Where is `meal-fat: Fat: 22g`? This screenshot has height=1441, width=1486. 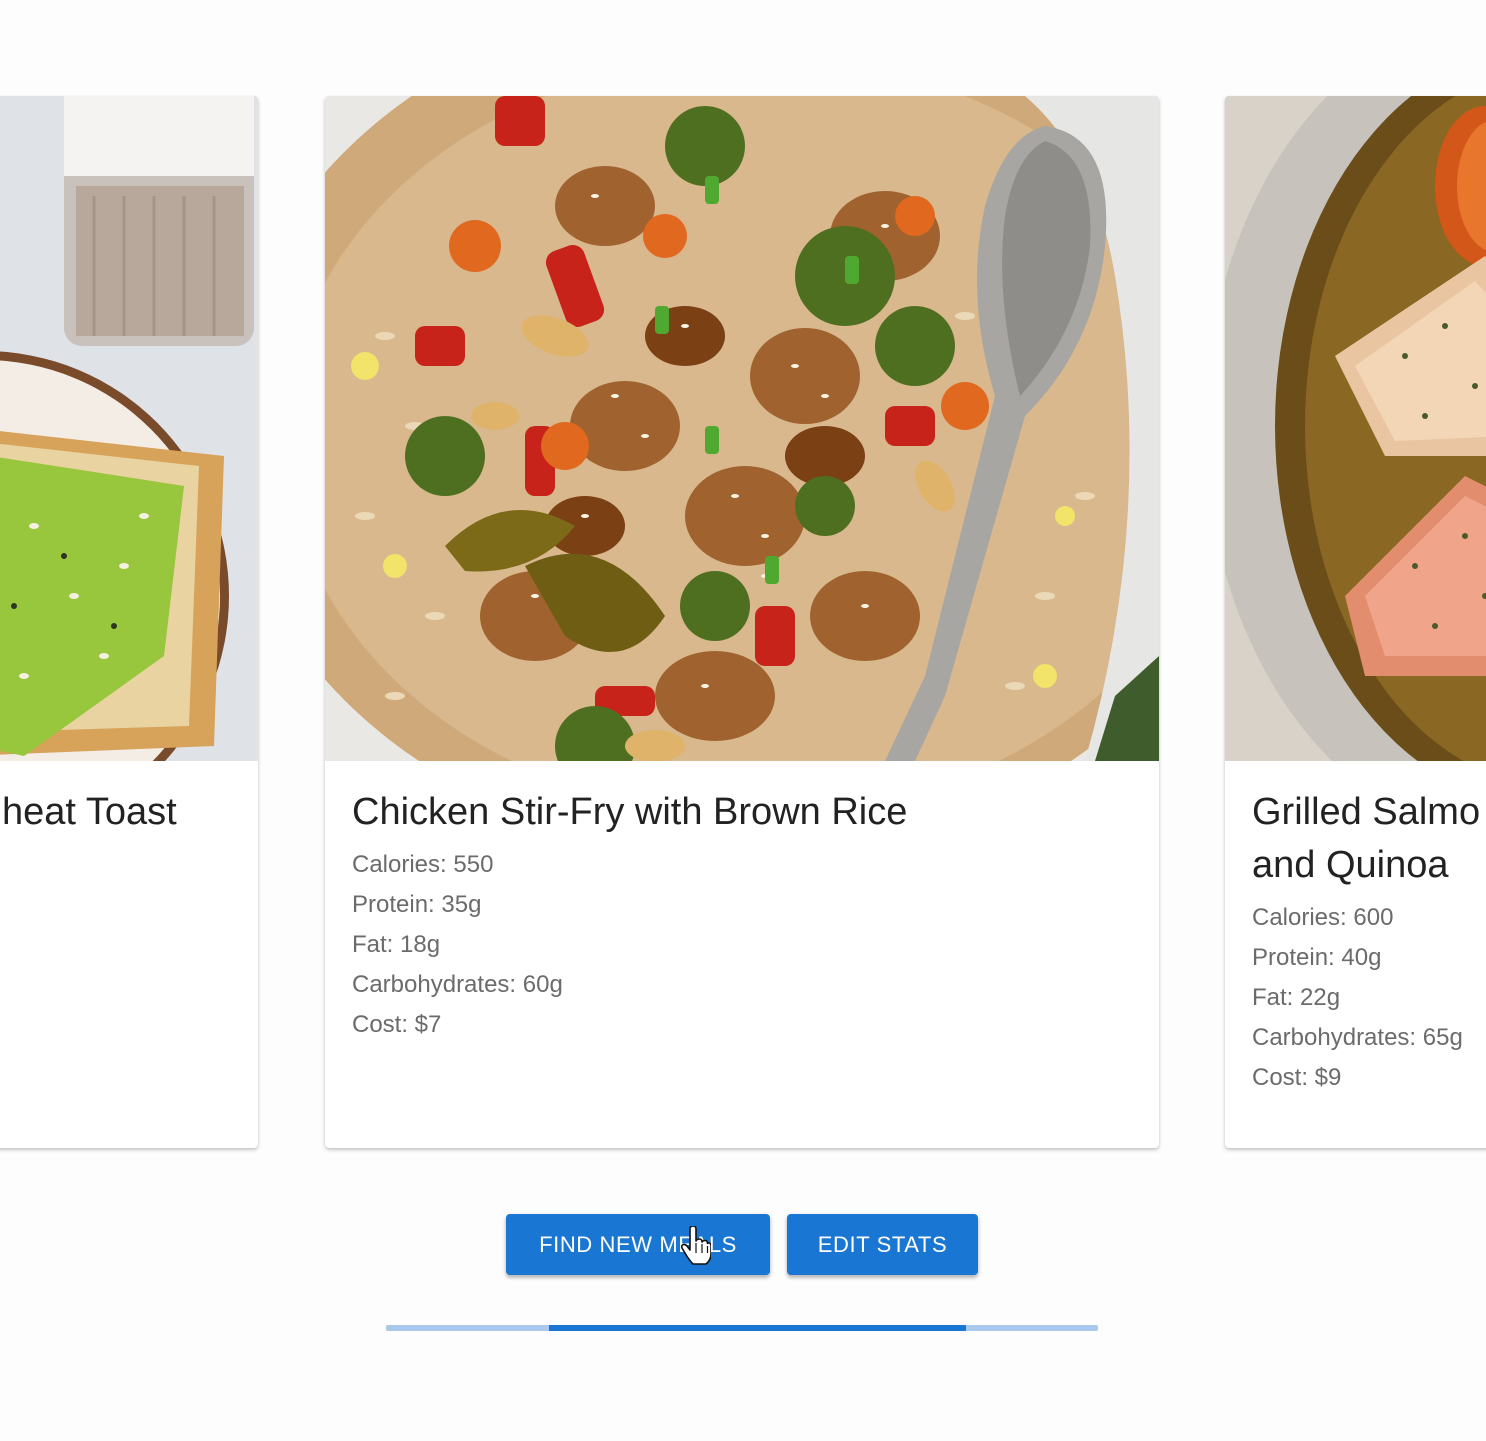
meal-fat: Fat: 22g is located at coordinates (1296, 997).